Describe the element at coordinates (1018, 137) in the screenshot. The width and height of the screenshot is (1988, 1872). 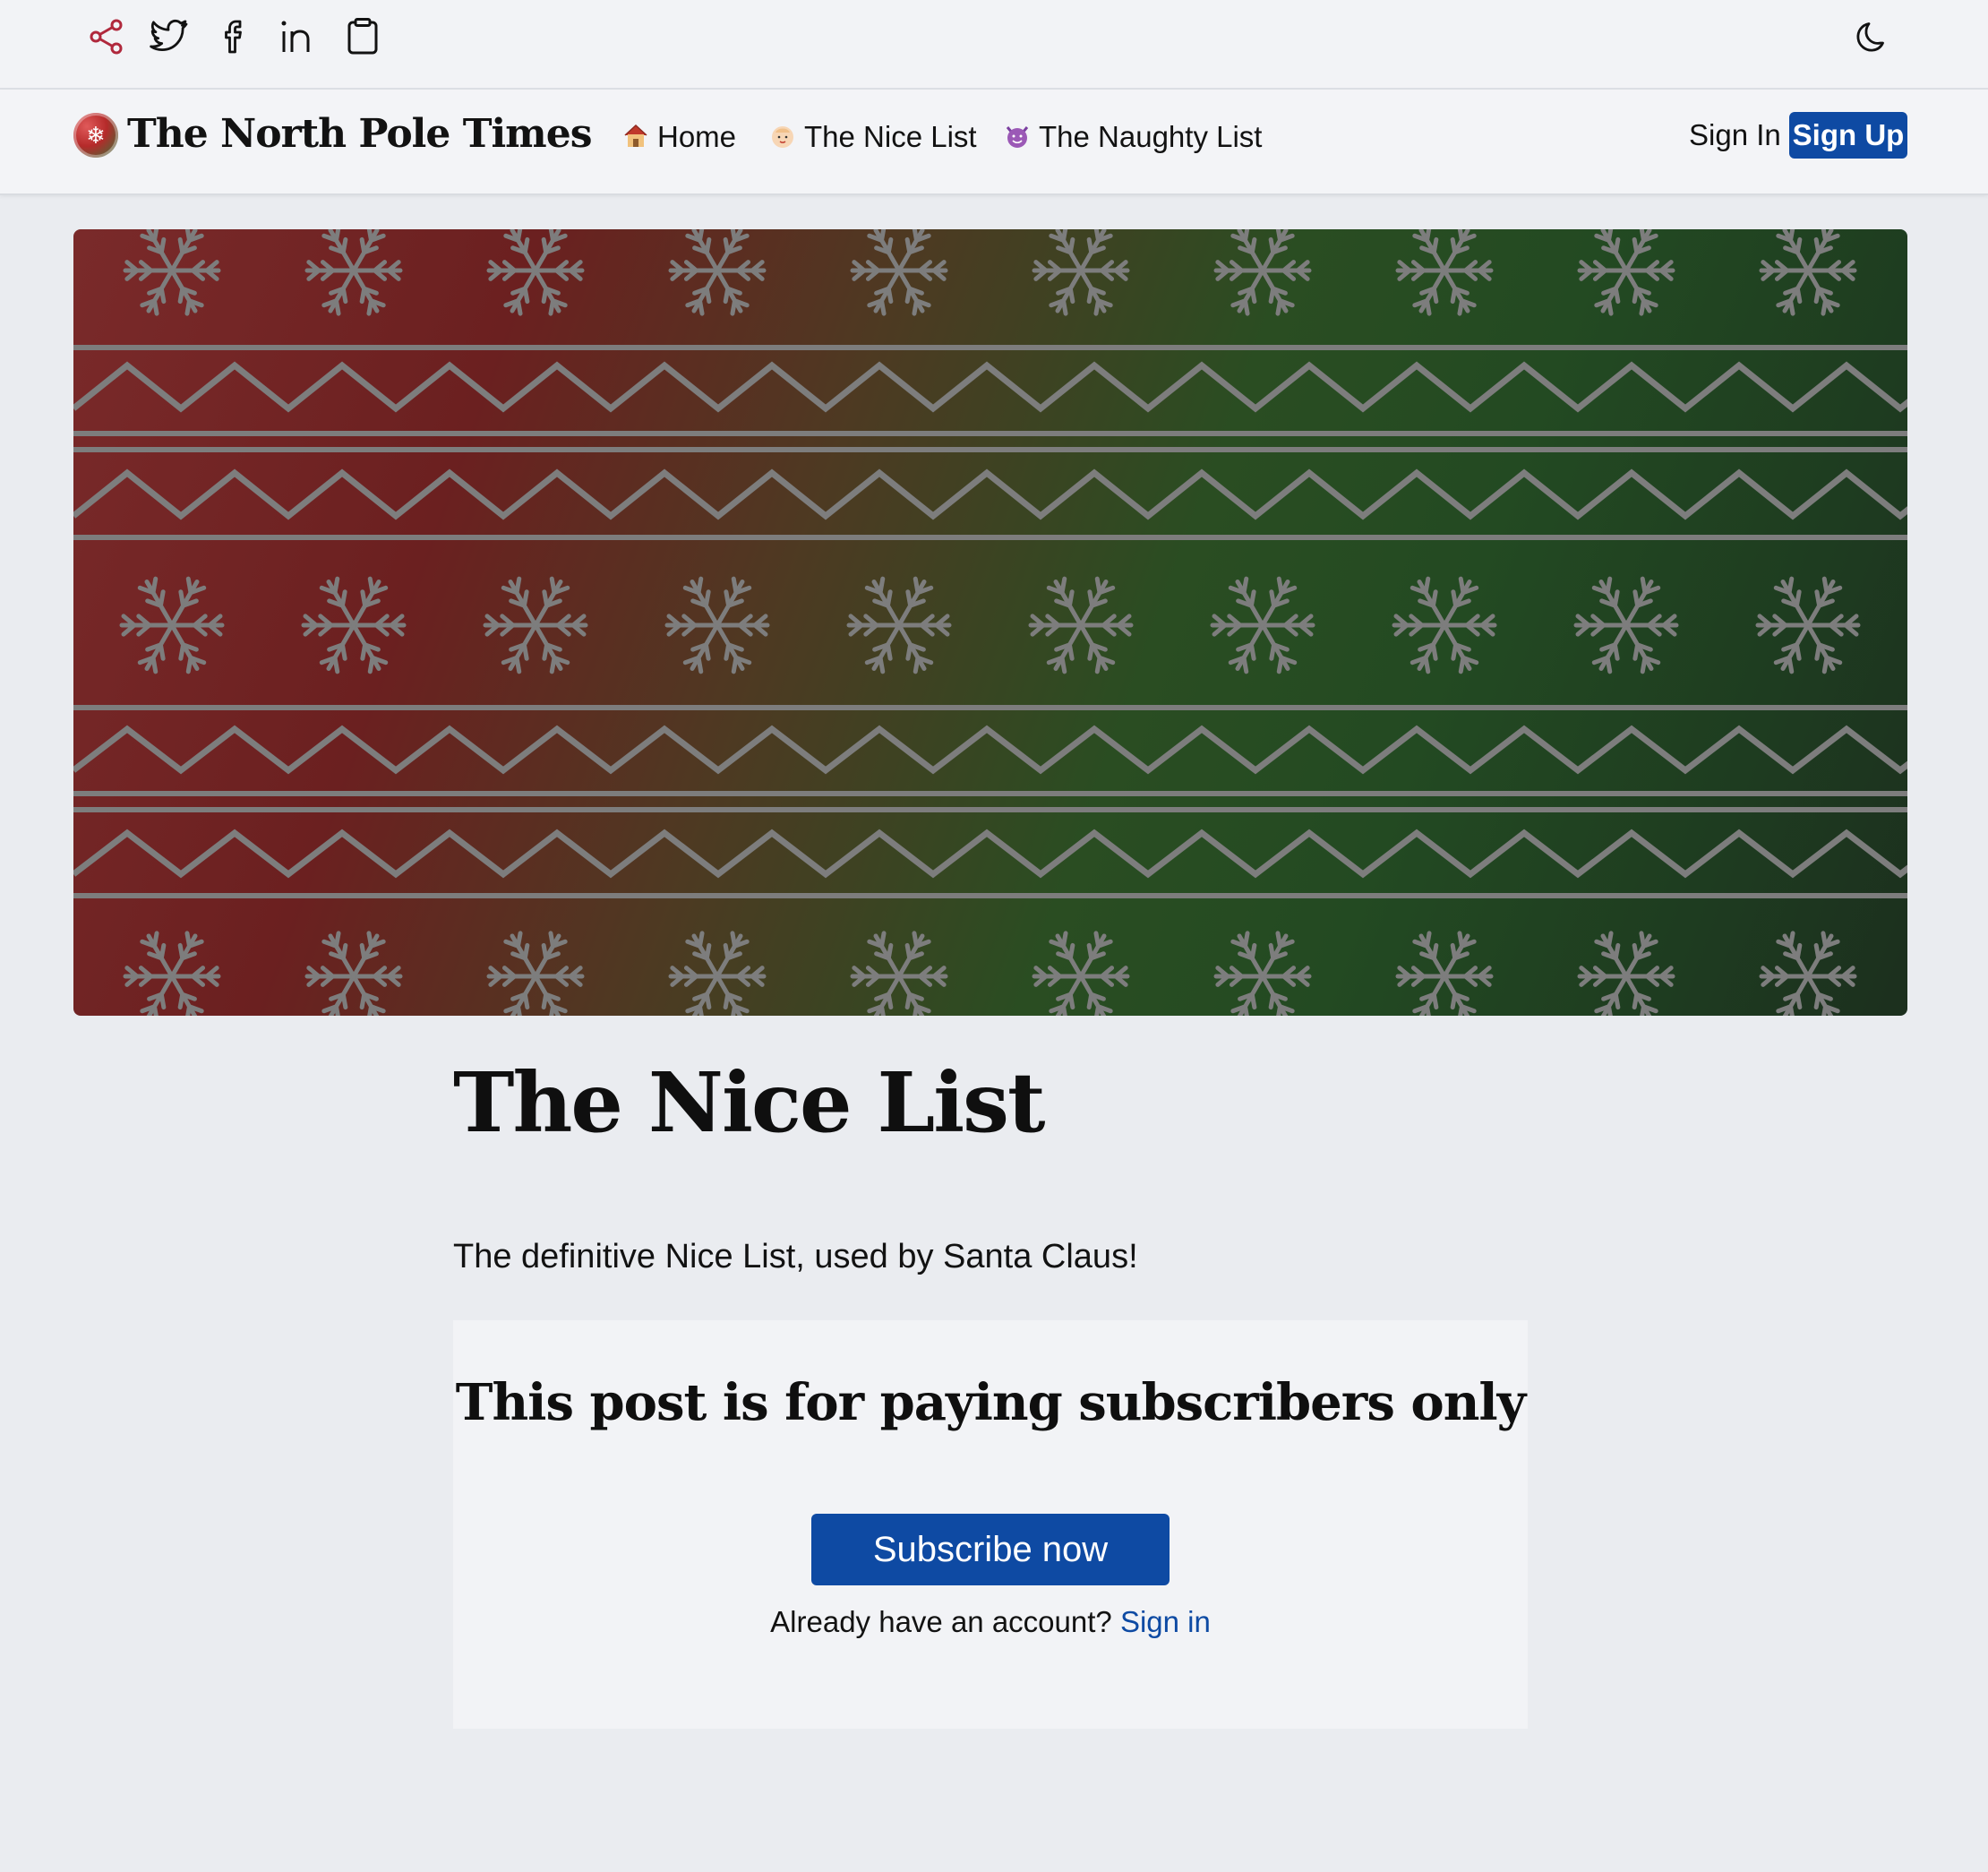
I see `smiling-devil-icon` at that location.